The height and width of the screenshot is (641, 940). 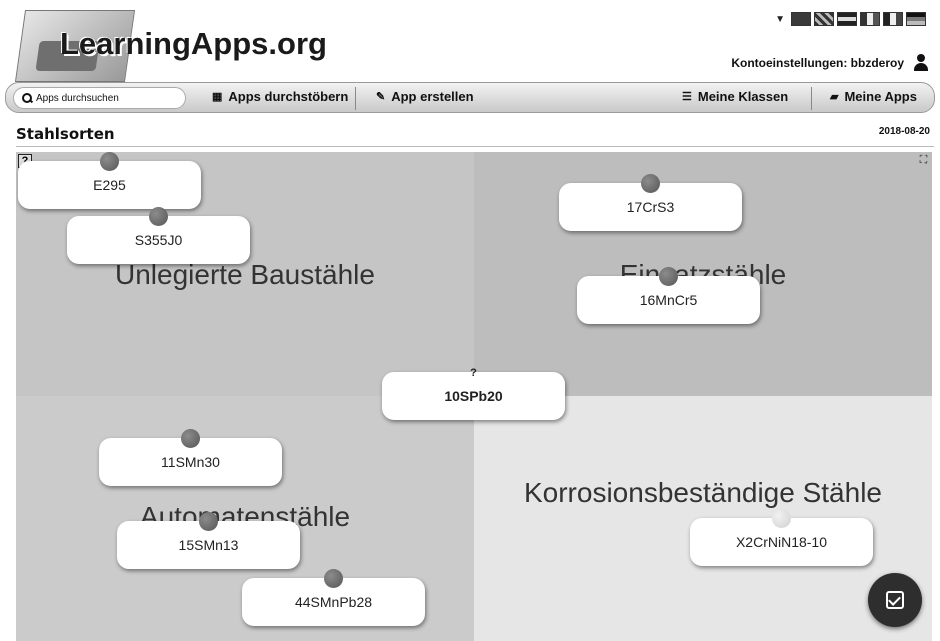 What do you see at coordinates (333, 602) in the screenshot?
I see `card-label: 44SMnPb28` at bounding box center [333, 602].